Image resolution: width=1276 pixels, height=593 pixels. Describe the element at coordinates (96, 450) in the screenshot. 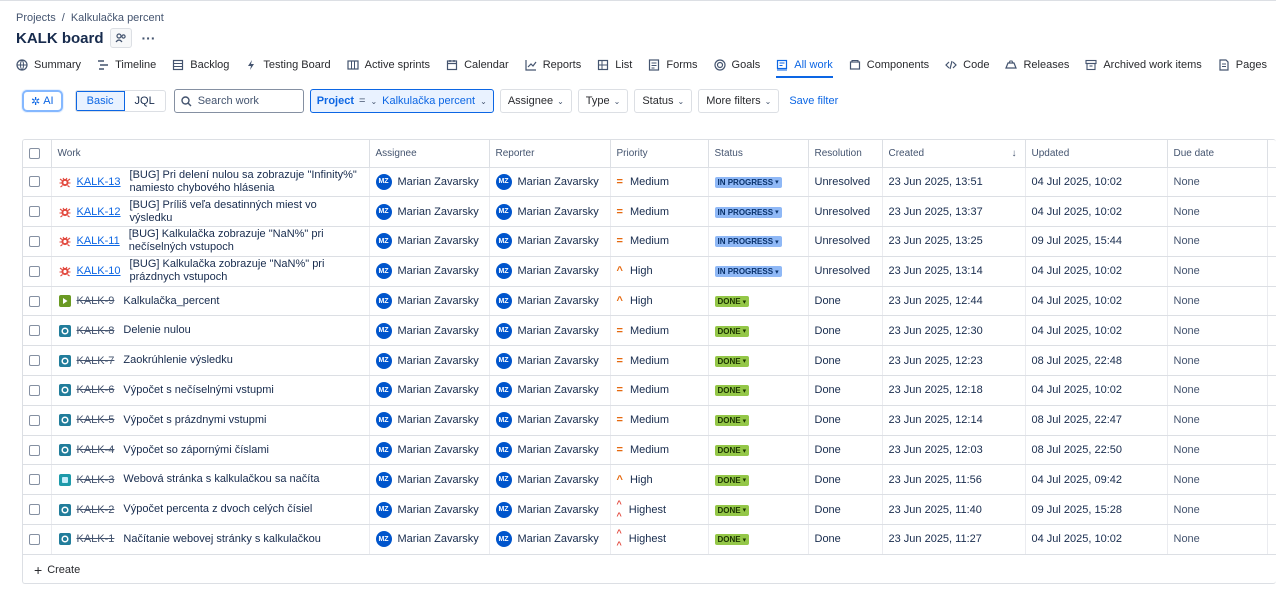

I see `issue-key-link: KALK-4` at that location.